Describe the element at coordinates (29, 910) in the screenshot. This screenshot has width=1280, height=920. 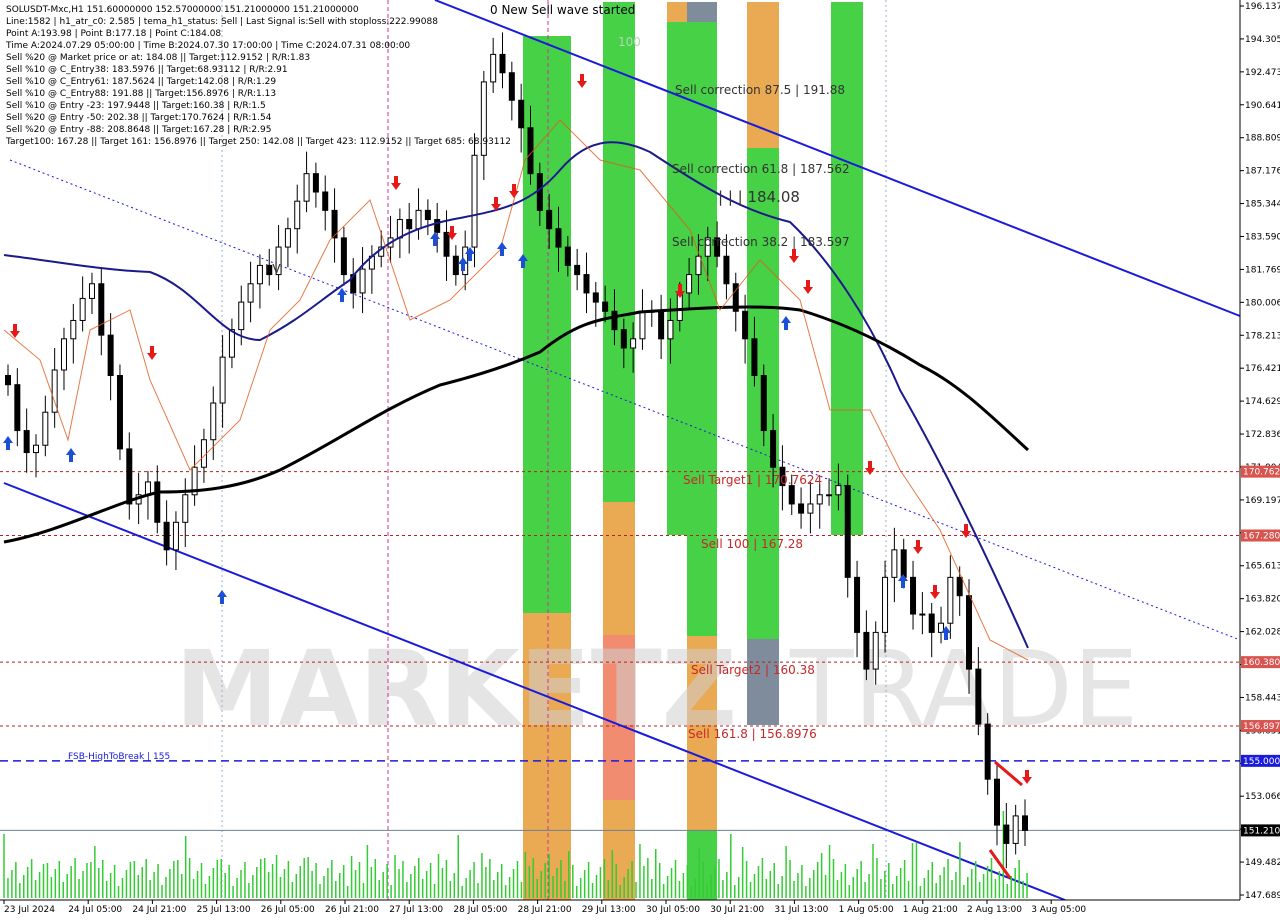
I see `time-tick-label: 23 Jul 2024` at that location.